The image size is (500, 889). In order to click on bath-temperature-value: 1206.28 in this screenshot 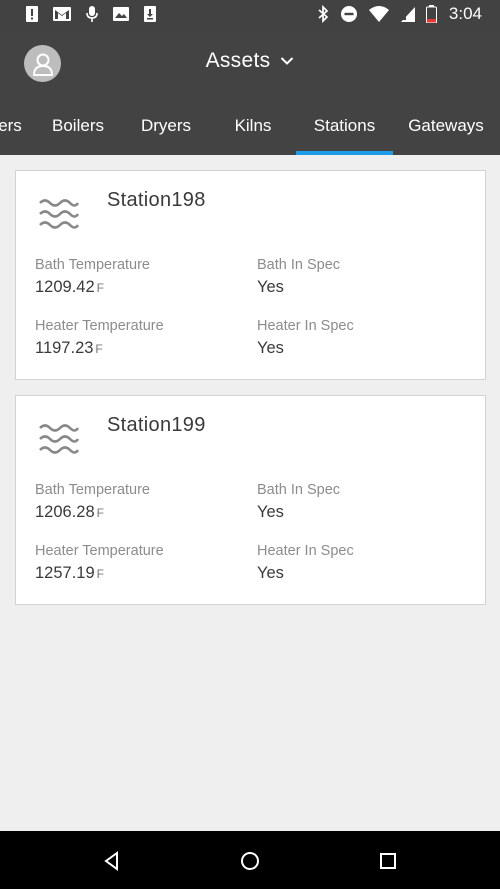, I will do `click(65, 512)`.